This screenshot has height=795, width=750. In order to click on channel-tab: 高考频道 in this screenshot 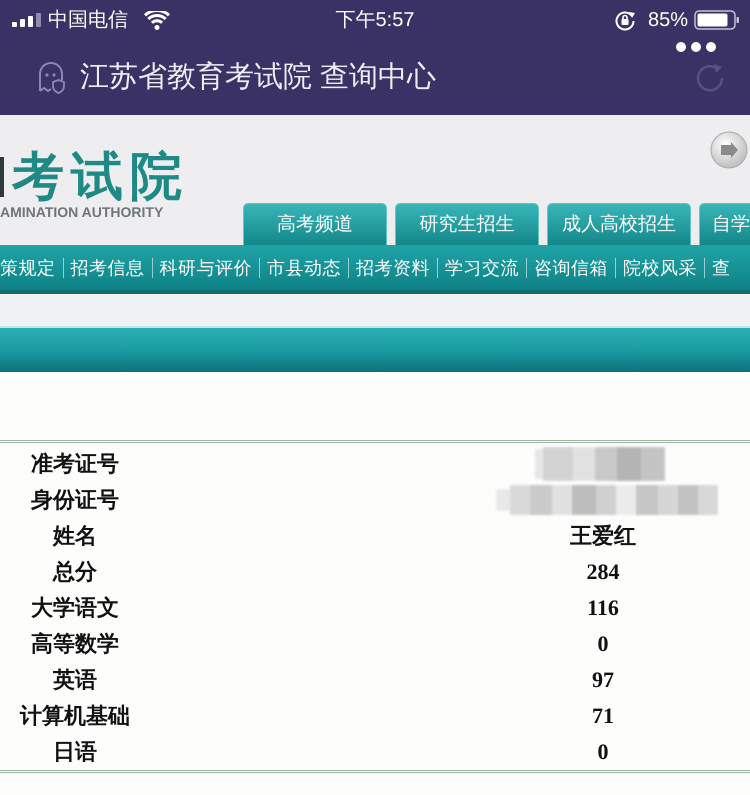, I will do `click(315, 224)`.